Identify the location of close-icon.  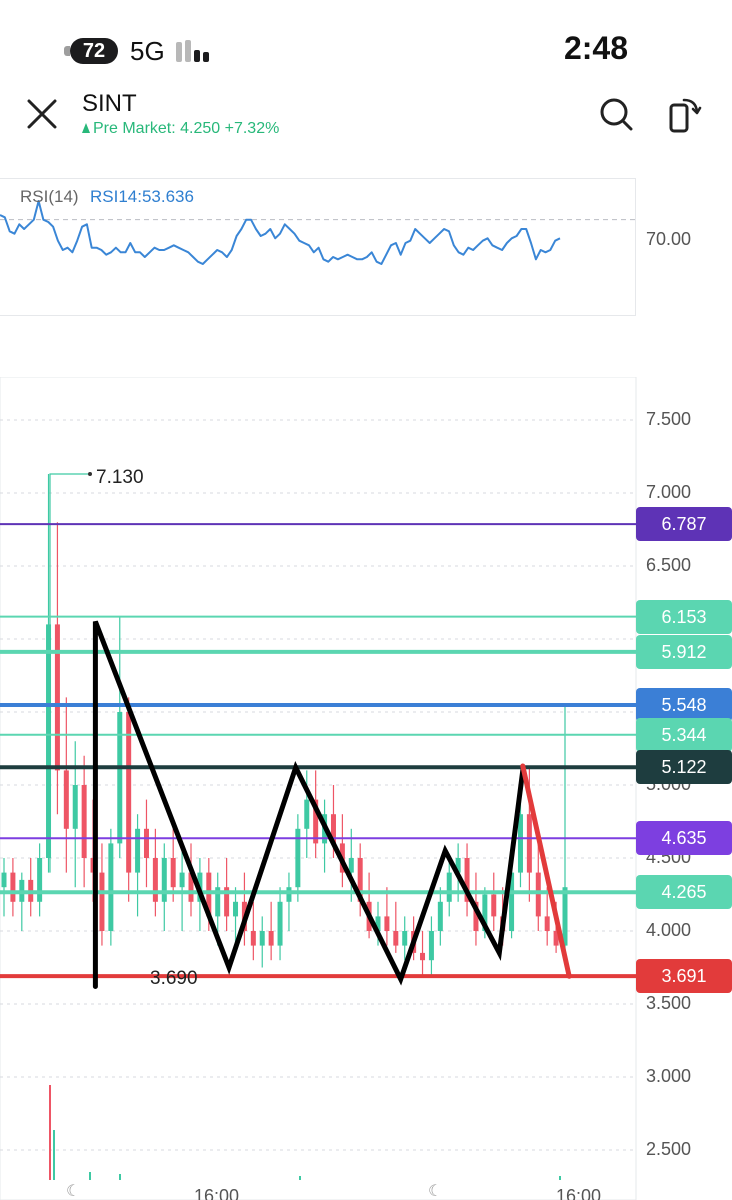
(42, 114).